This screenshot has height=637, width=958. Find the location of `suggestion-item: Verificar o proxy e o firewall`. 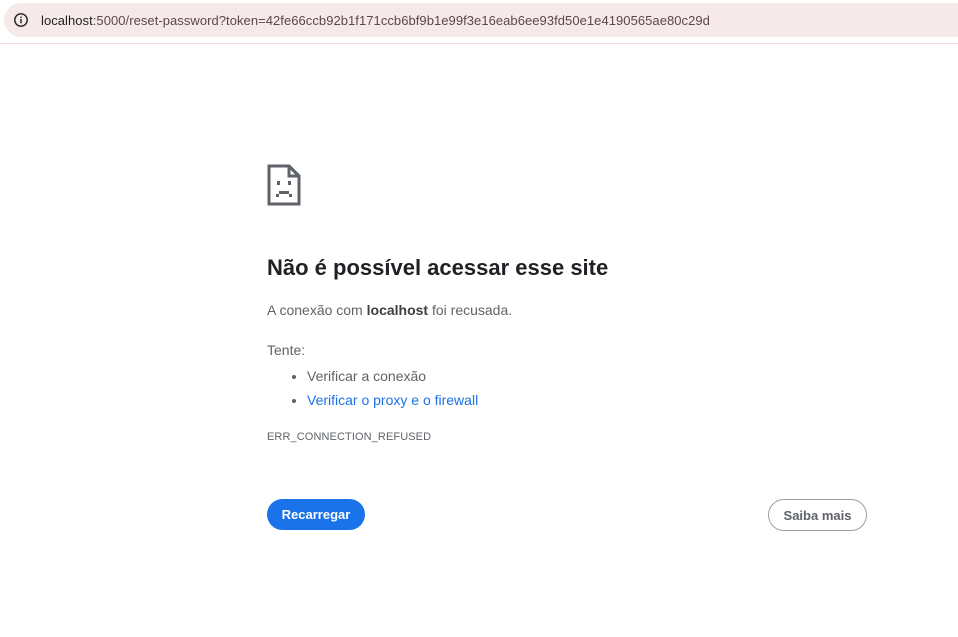

suggestion-item: Verificar o proxy e o firewall is located at coordinates (392, 400).